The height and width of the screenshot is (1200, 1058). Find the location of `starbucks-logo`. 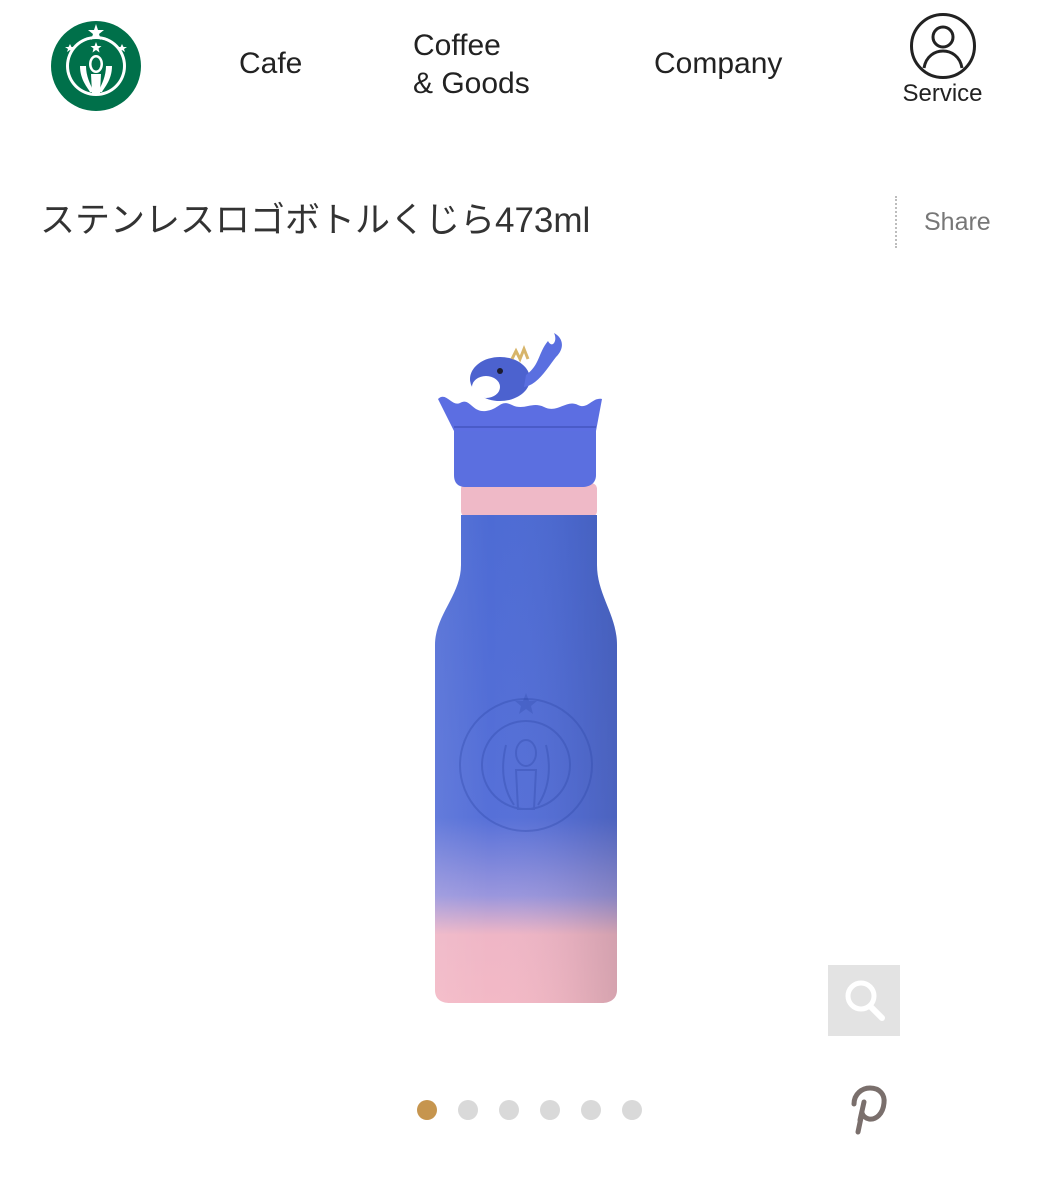

starbucks-logo is located at coordinates (96, 66).